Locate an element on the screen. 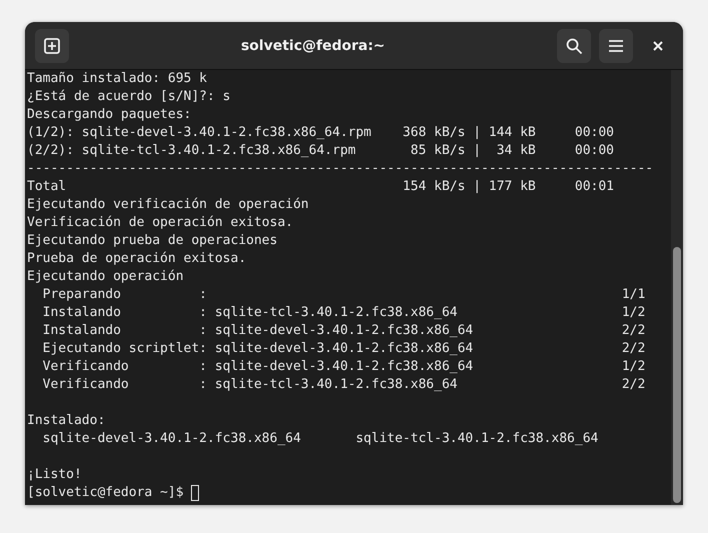 The height and width of the screenshot is (533, 708). search-icon is located at coordinates (574, 45).